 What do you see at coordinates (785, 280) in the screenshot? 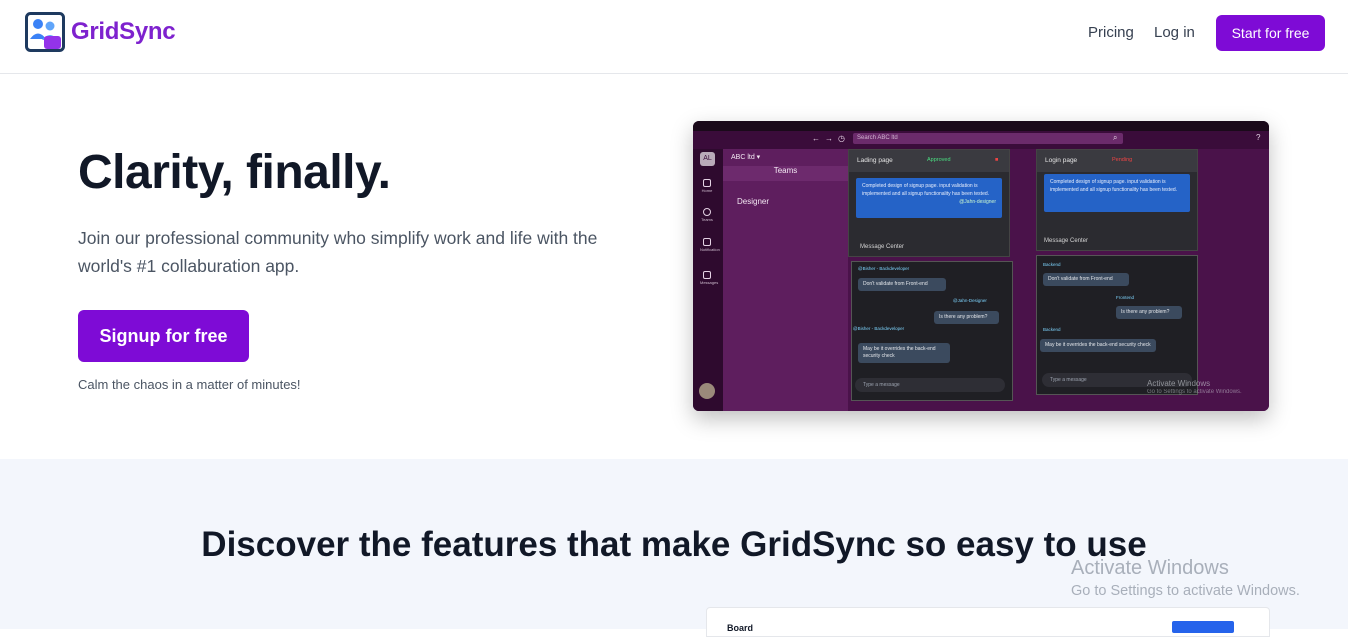
I see `preview-sidebar` at bounding box center [785, 280].